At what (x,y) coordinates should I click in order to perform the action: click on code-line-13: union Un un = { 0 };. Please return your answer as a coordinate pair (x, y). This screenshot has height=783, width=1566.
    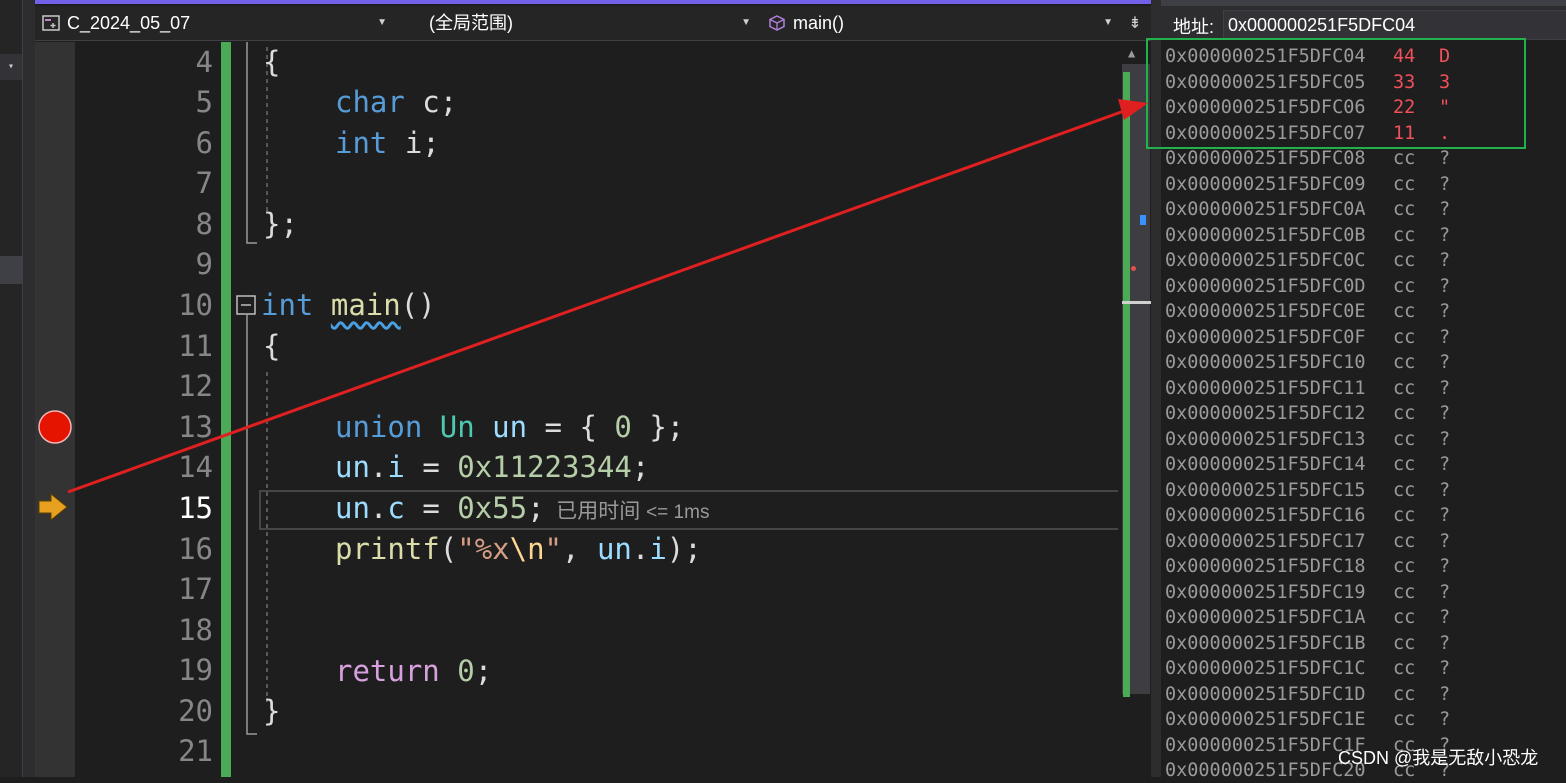
    Looking at the image, I should click on (509, 427).